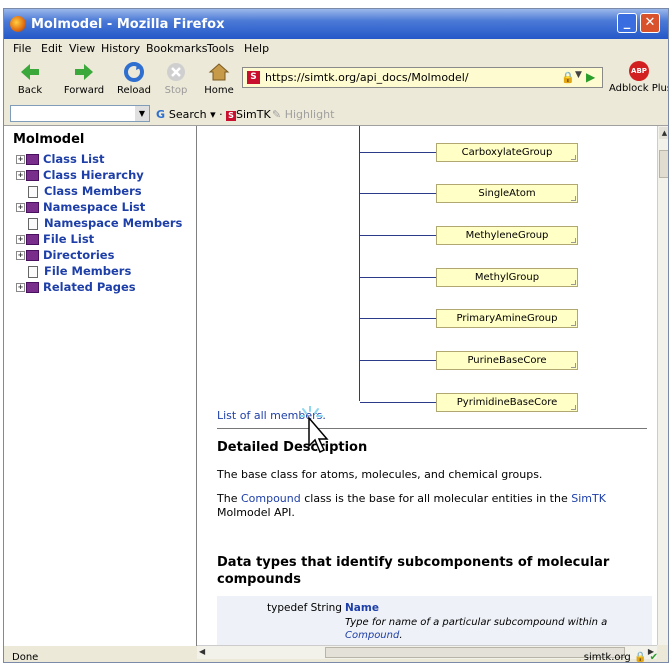 This screenshot has width=672, height=665. I want to click on sidebar-item-class-list: + Class List, so click(60, 160).